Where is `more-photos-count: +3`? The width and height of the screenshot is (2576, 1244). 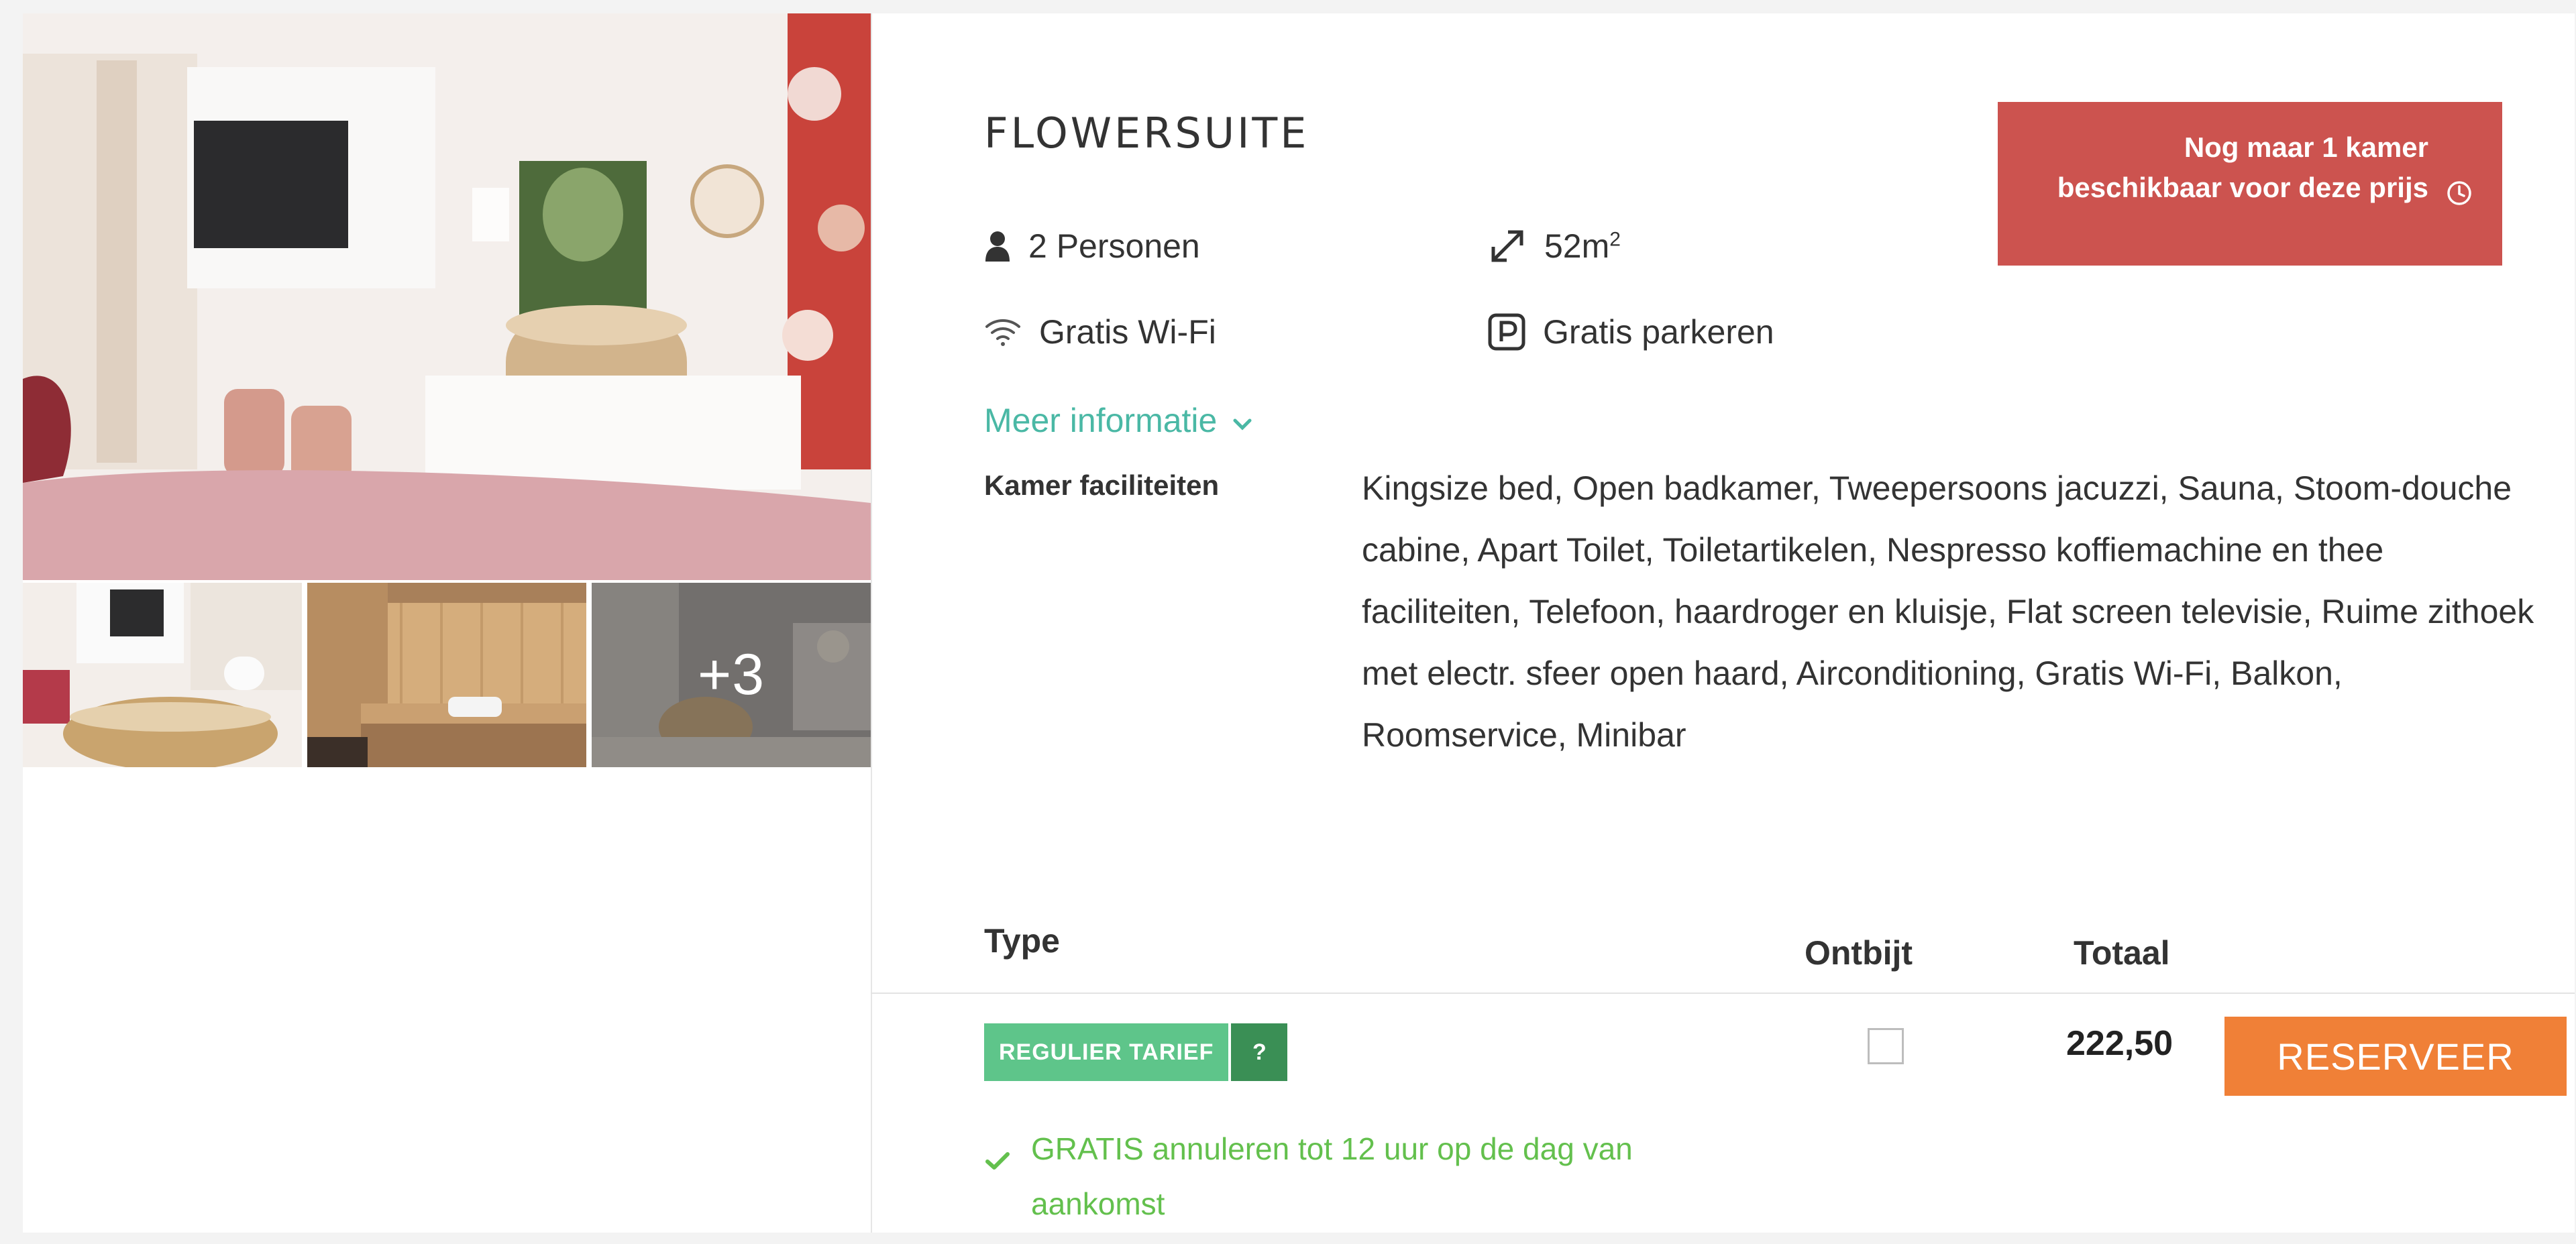 more-photos-count: +3 is located at coordinates (731, 675).